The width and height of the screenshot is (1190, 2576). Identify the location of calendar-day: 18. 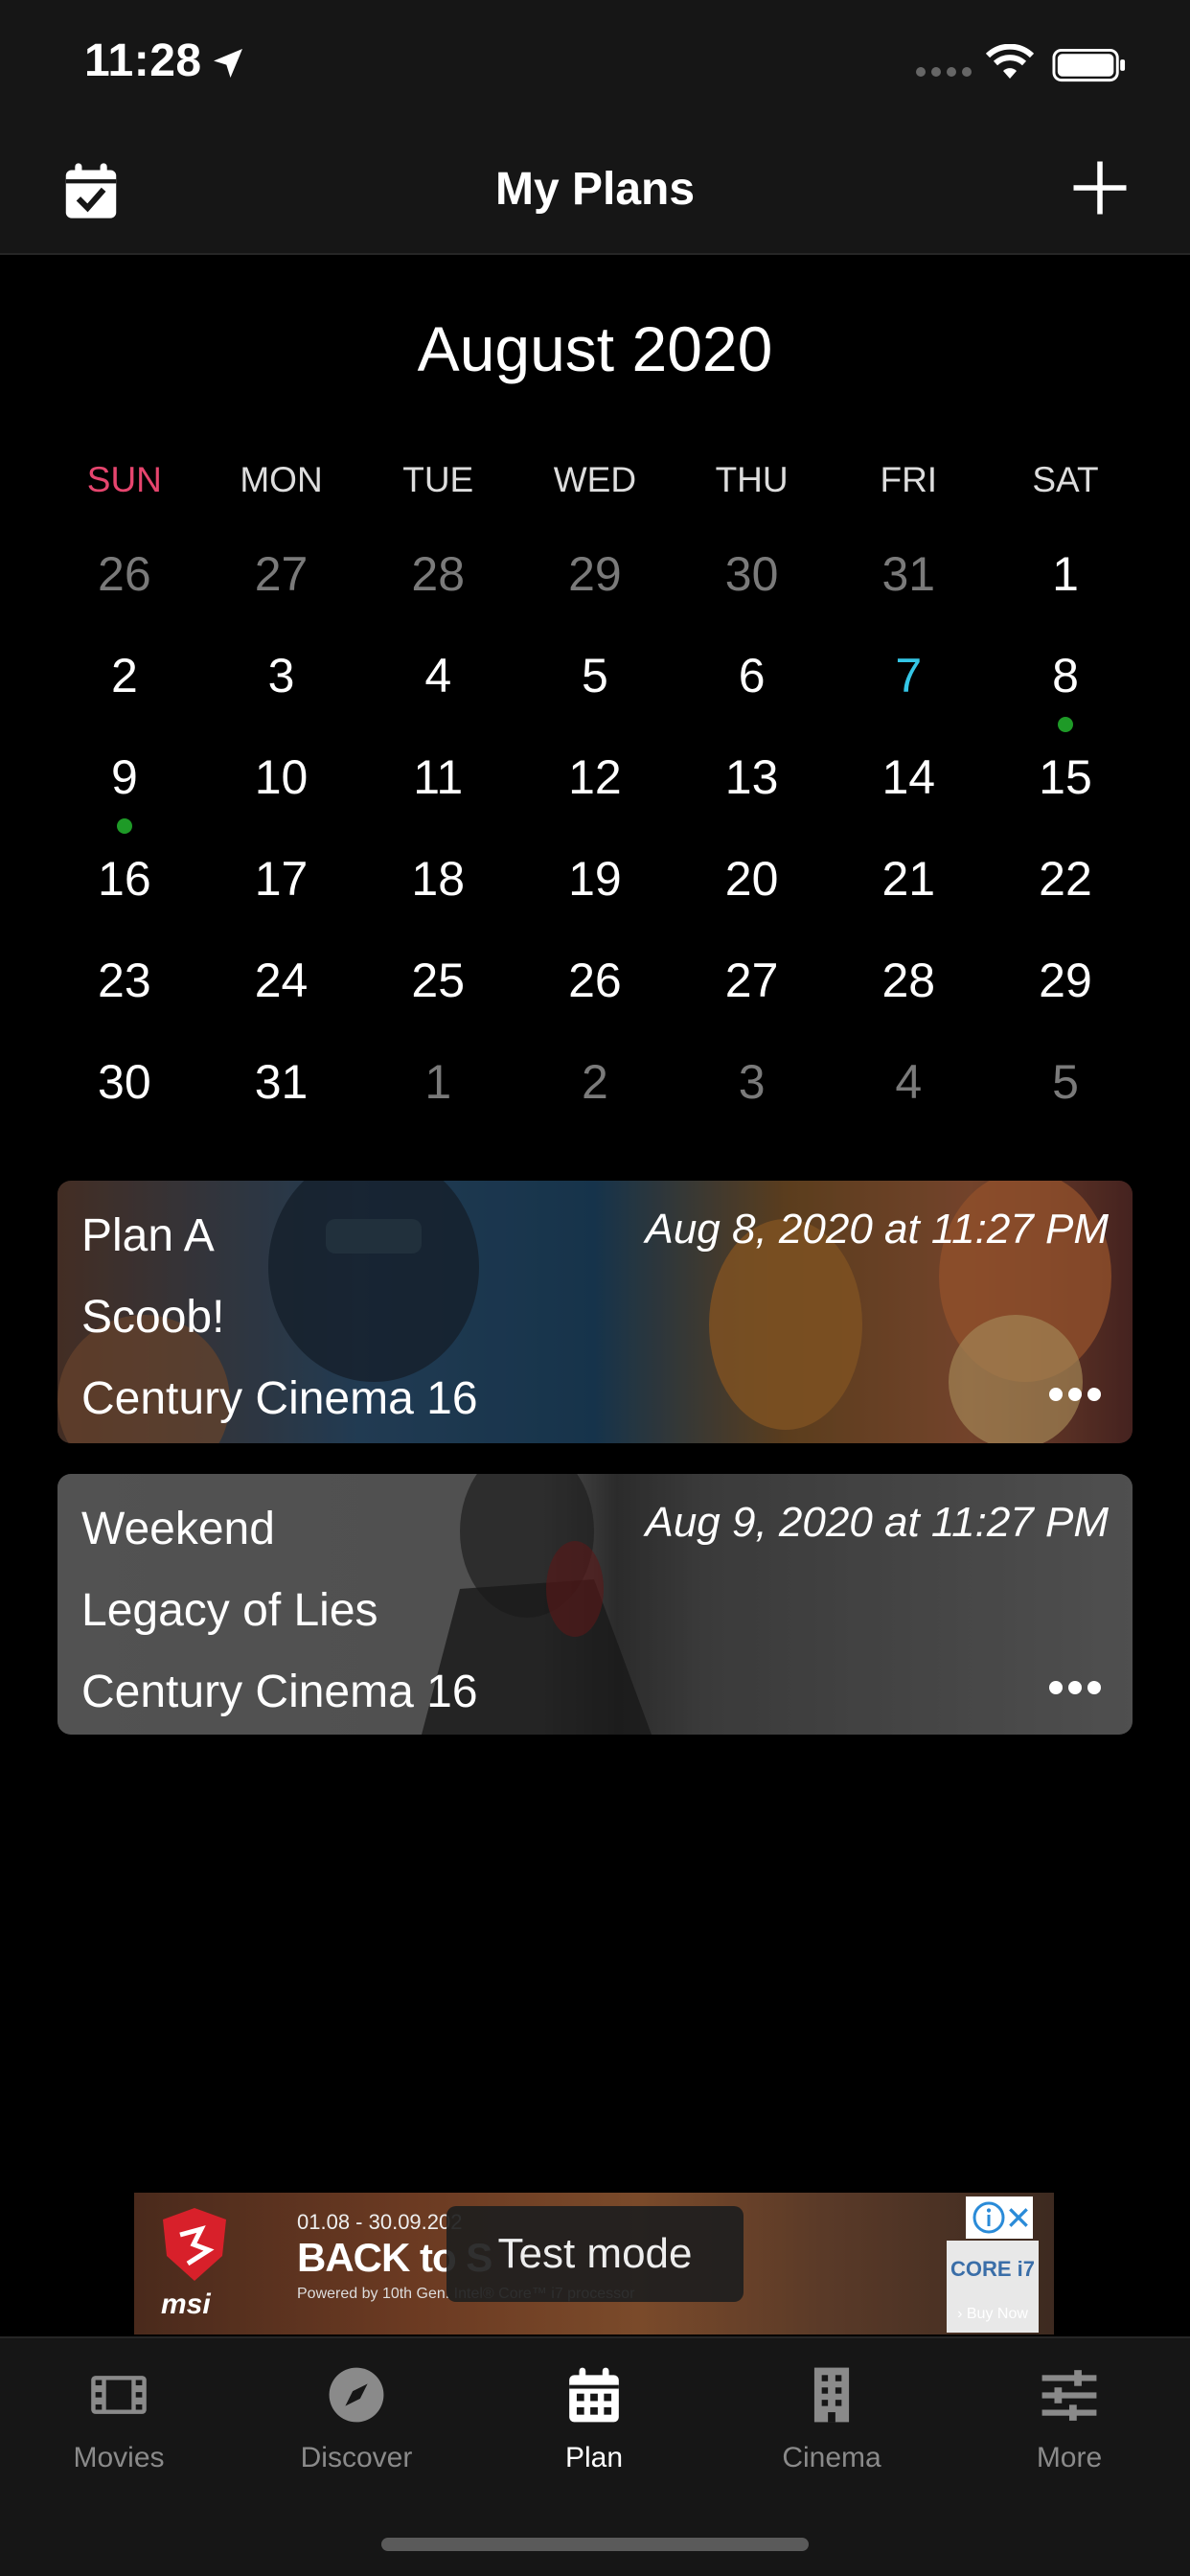
(437, 902).